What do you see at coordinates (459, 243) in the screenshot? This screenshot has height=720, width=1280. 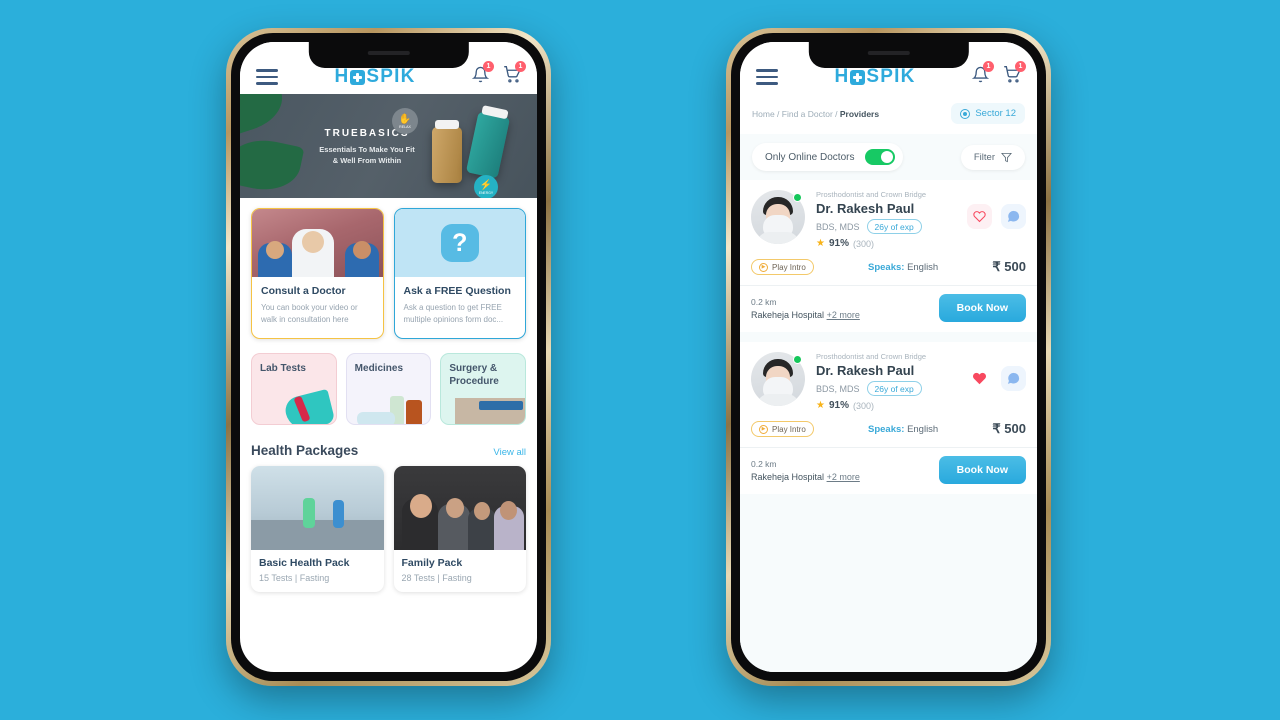 I see `question-mark-icon: ?` at bounding box center [459, 243].